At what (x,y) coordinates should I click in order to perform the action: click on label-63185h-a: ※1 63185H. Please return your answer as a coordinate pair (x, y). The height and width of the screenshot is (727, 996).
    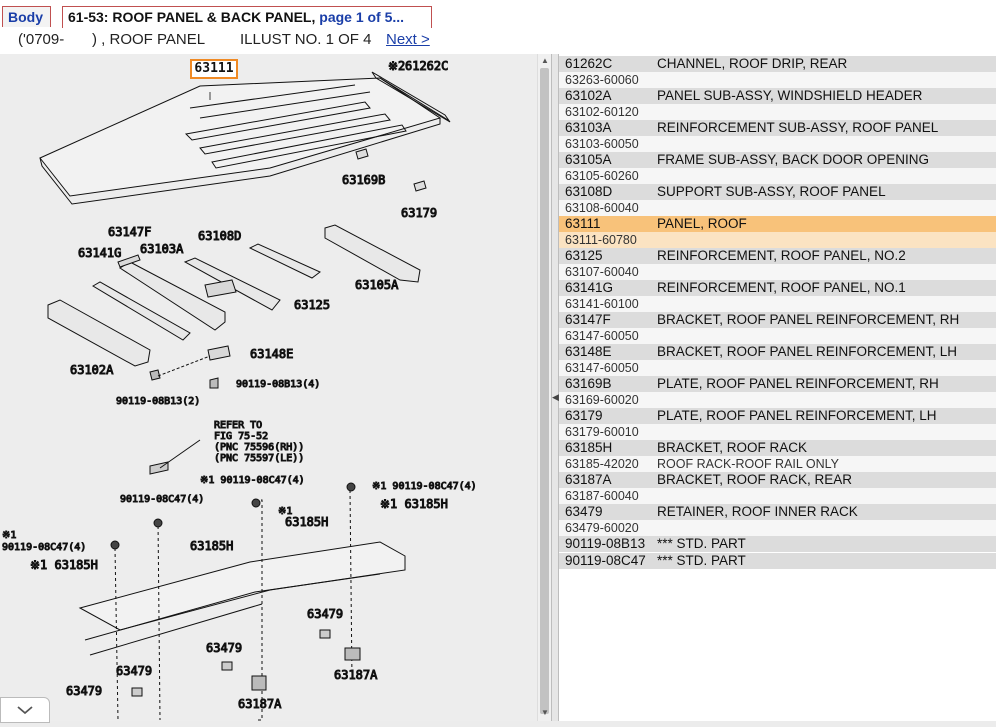
    Looking at the image, I should click on (414, 504).